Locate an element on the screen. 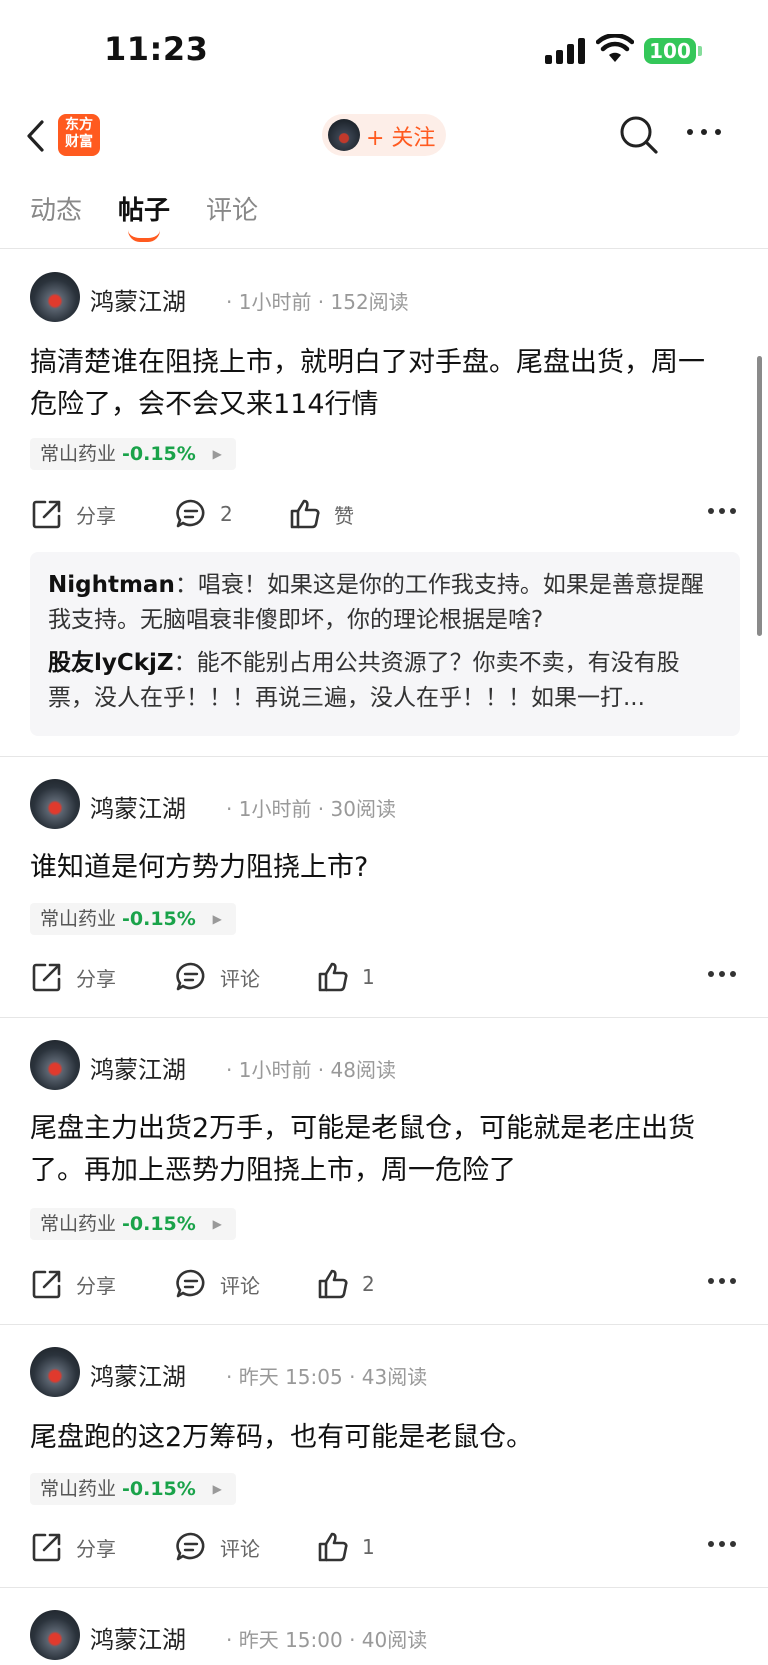 This screenshot has width=768, height=1665. post-card: 鸿蒙江湖 · 昨天 15:00 · 40阅读 is located at coordinates (384, 1626).